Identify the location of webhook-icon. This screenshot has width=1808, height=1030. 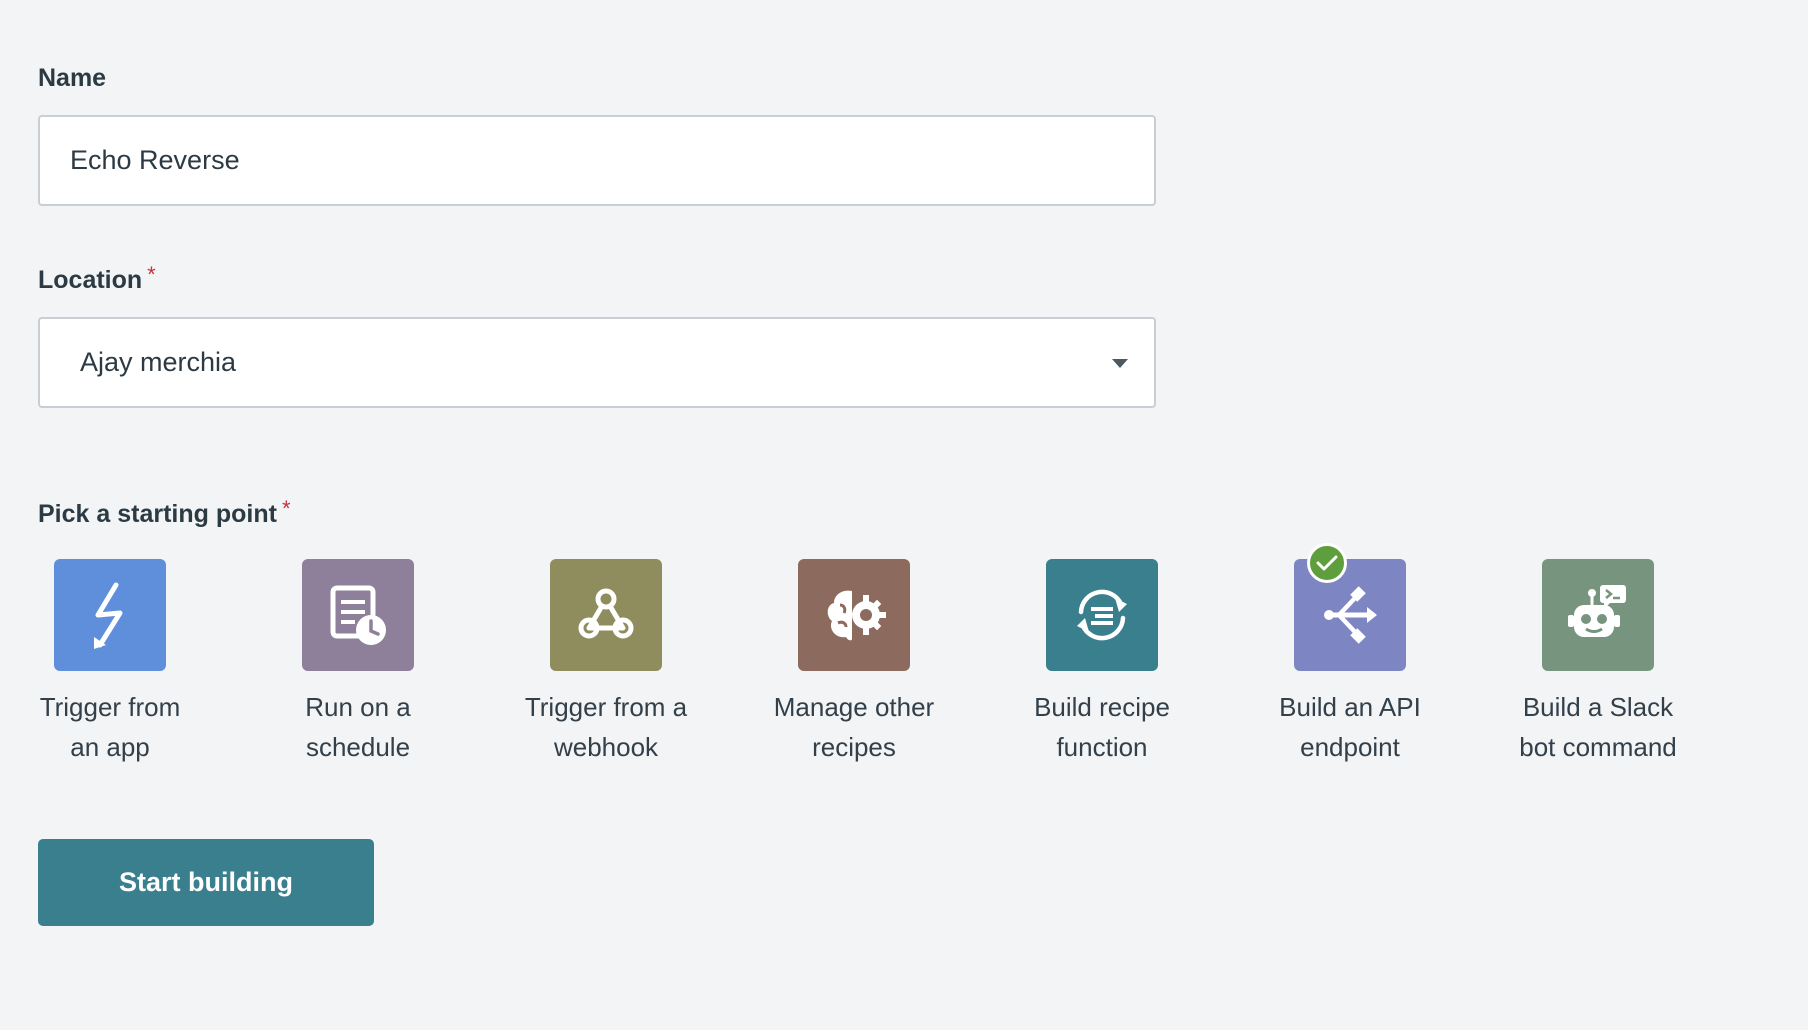
(606, 613).